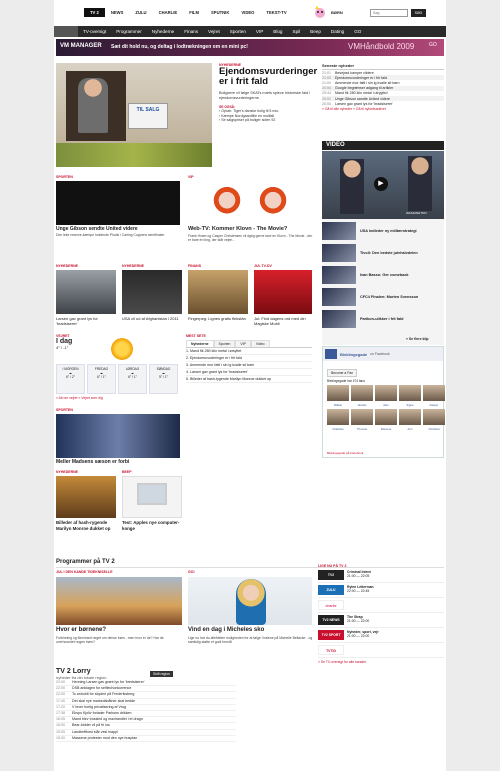 The width and height of the screenshot is (500, 771). Describe the element at coordinates (345, 453) in the screenshot. I see `facebook-footer: Blekingegade på Facebook` at that location.